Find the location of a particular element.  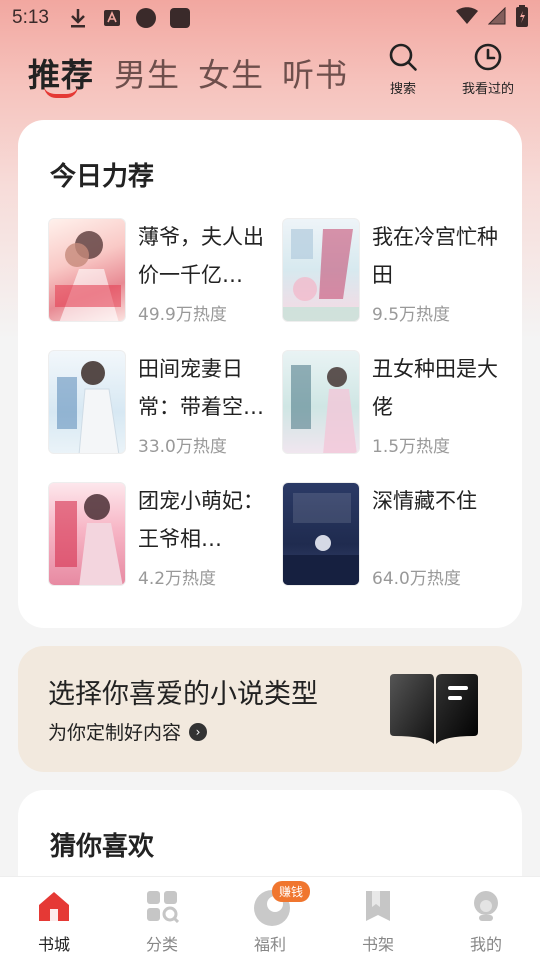

section-title: 今日力荐 is located at coordinates (102, 177).